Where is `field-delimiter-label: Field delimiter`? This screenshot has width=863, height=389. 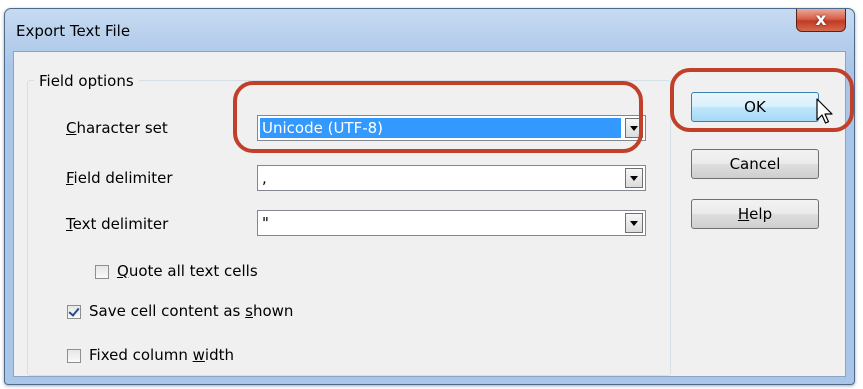
field-delimiter-label: Field delimiter is located at coordinates (119, 178).